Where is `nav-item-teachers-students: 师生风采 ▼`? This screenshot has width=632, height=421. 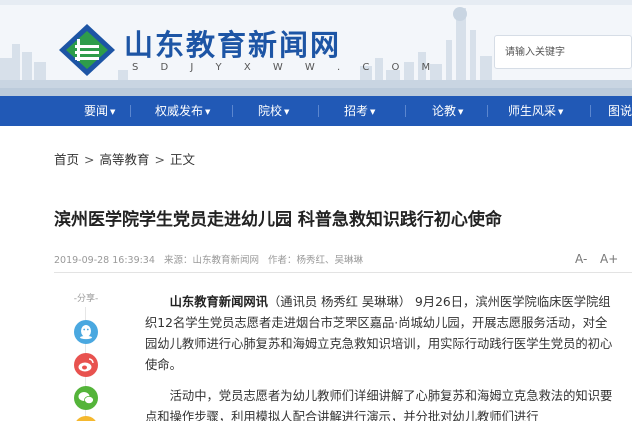 nav-item-teachers-students: 师生风采 ▼ is located at coordinates (535, 111).